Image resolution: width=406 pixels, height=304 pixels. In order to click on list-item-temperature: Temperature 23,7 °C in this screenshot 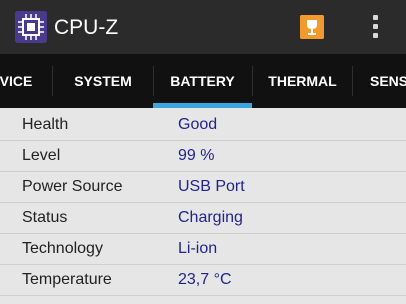, I will do `click(203, 280)`.